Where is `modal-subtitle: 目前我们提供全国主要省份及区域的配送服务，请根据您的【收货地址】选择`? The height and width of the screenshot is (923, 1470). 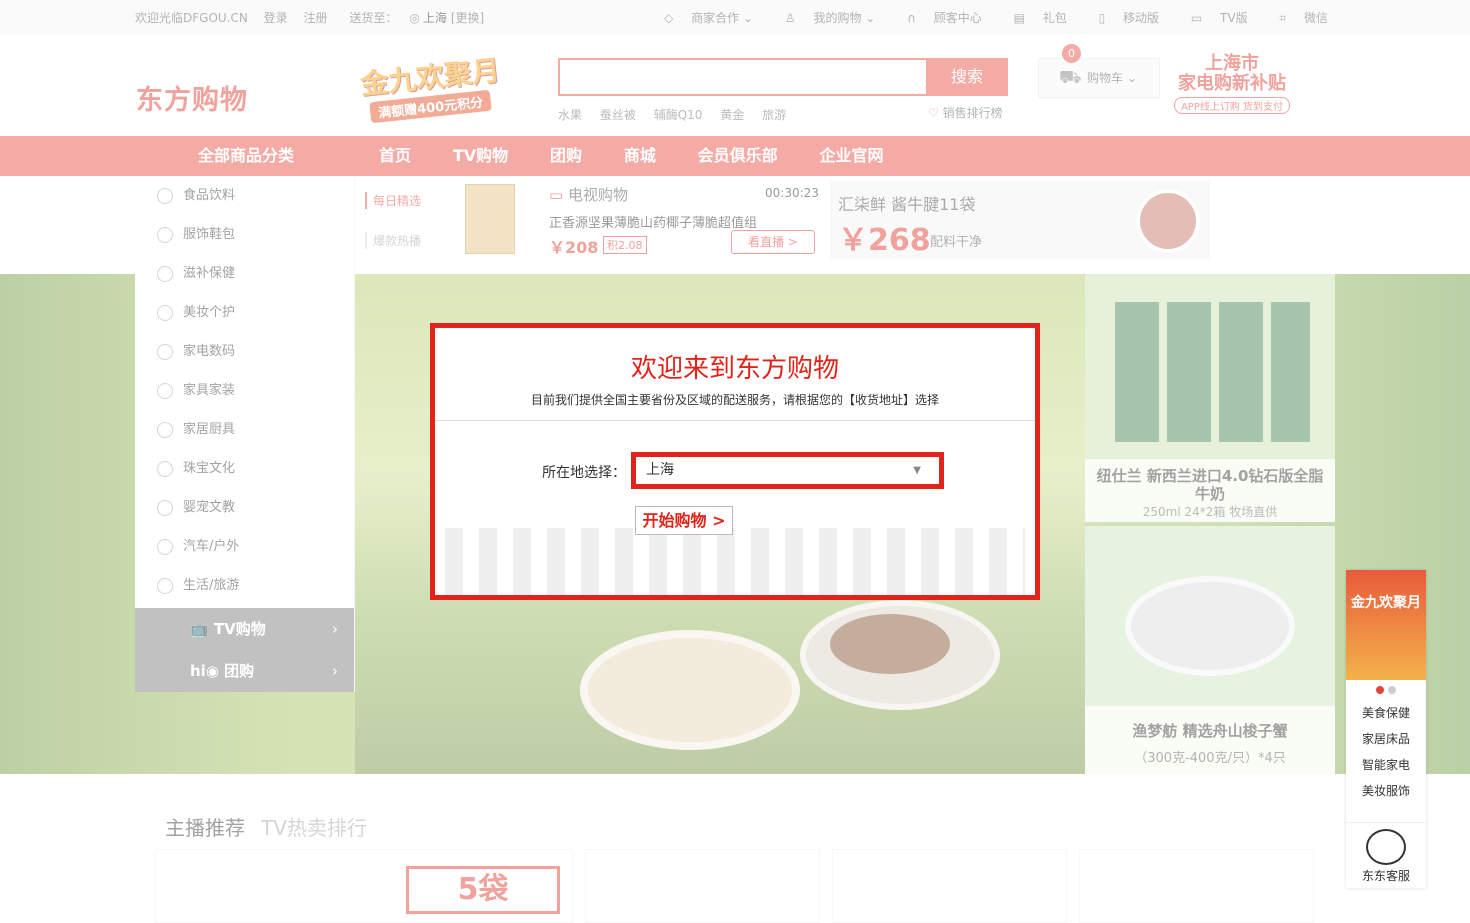
modal-subtitle: 目前我们提供全国主要省份及区域的配送服务，请根据您的【收货地址】选择 is located at coordinates (734, 400).